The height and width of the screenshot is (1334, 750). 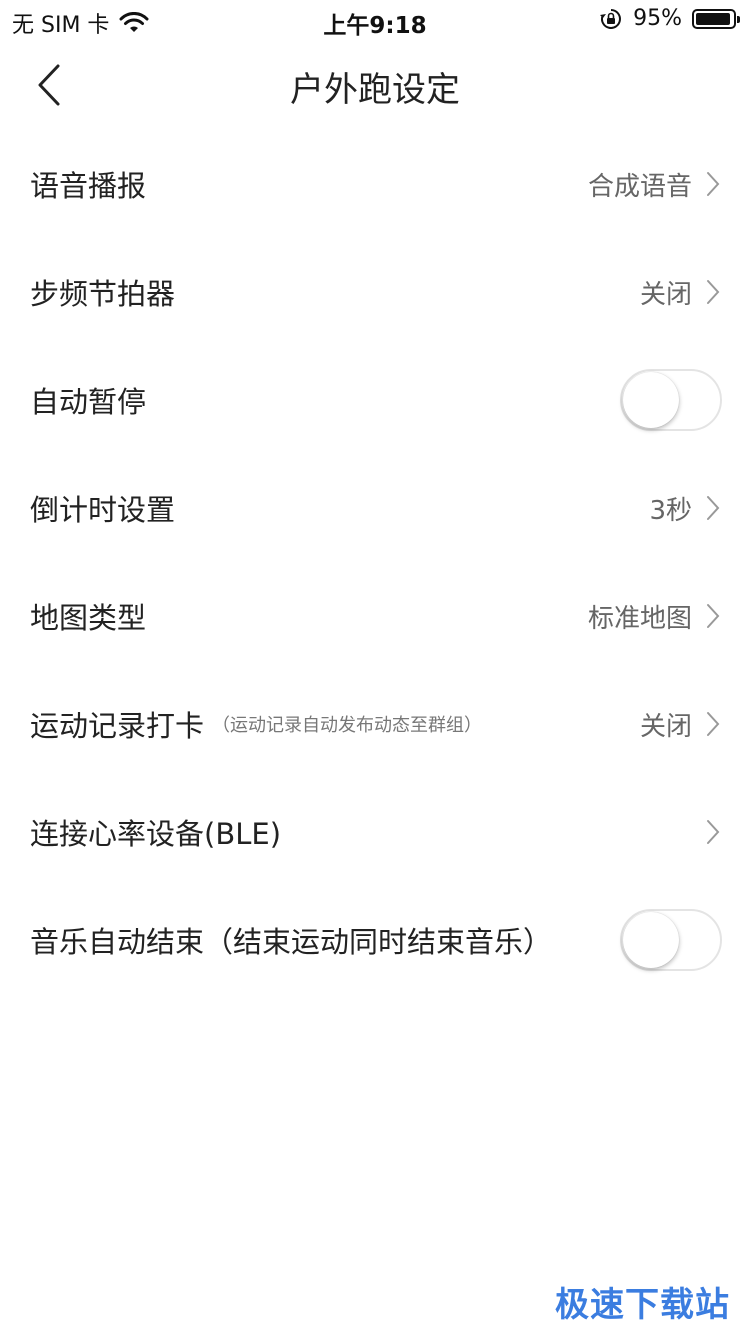 I want to click on setting-label: 音乐自动结束（结束运动同时结束音乐）, so click(x=291, y=942).